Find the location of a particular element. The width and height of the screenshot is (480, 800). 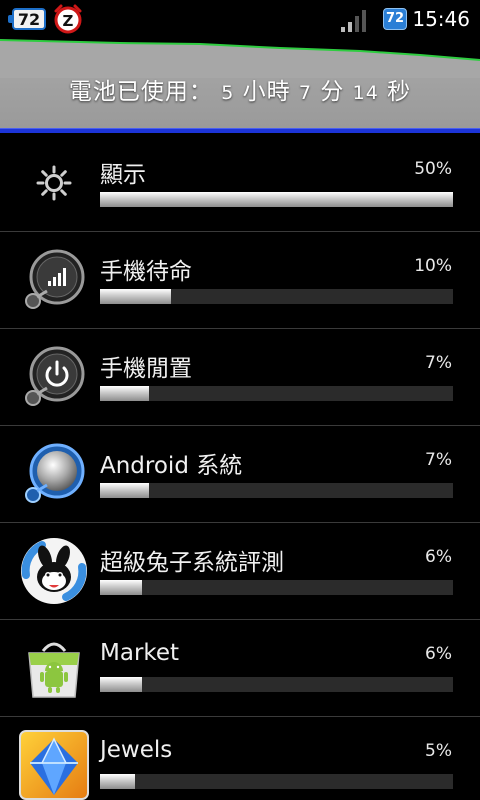

usage-seconds-unit: 秒 is located at coordinates (399, 92).